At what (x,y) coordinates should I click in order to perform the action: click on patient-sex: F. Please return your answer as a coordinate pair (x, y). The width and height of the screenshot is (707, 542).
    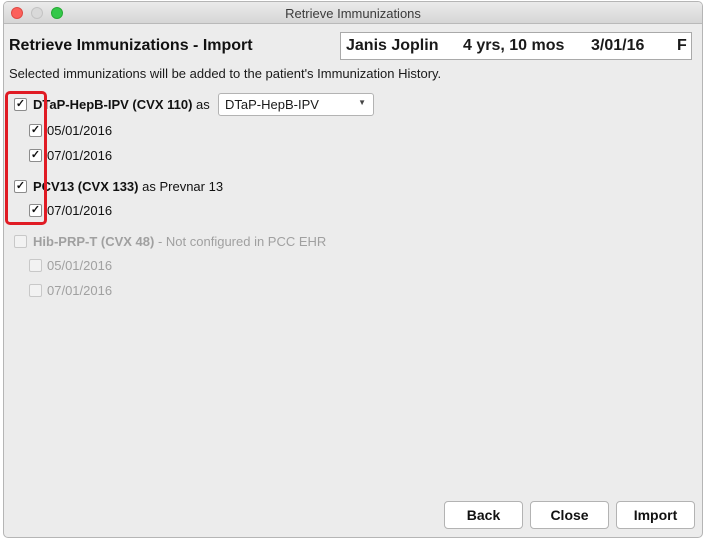
    Looking at the image, I should click on (682, 45).